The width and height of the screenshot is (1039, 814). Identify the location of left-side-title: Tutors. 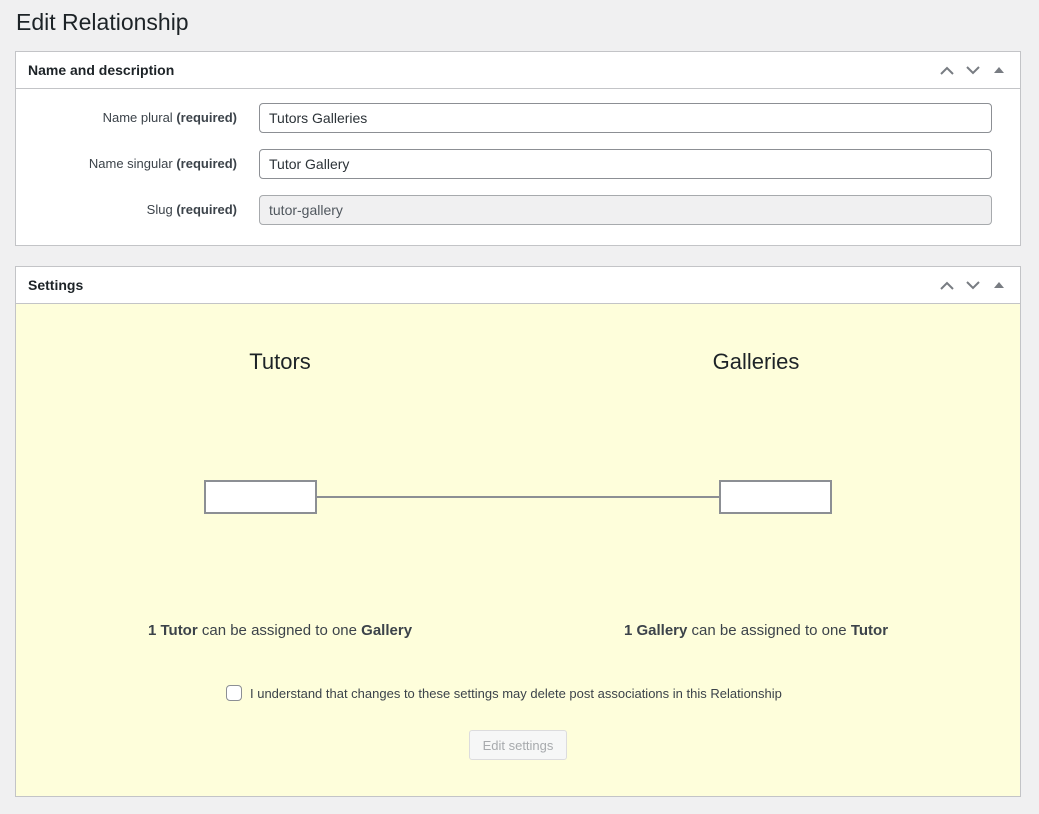
(280, 361).